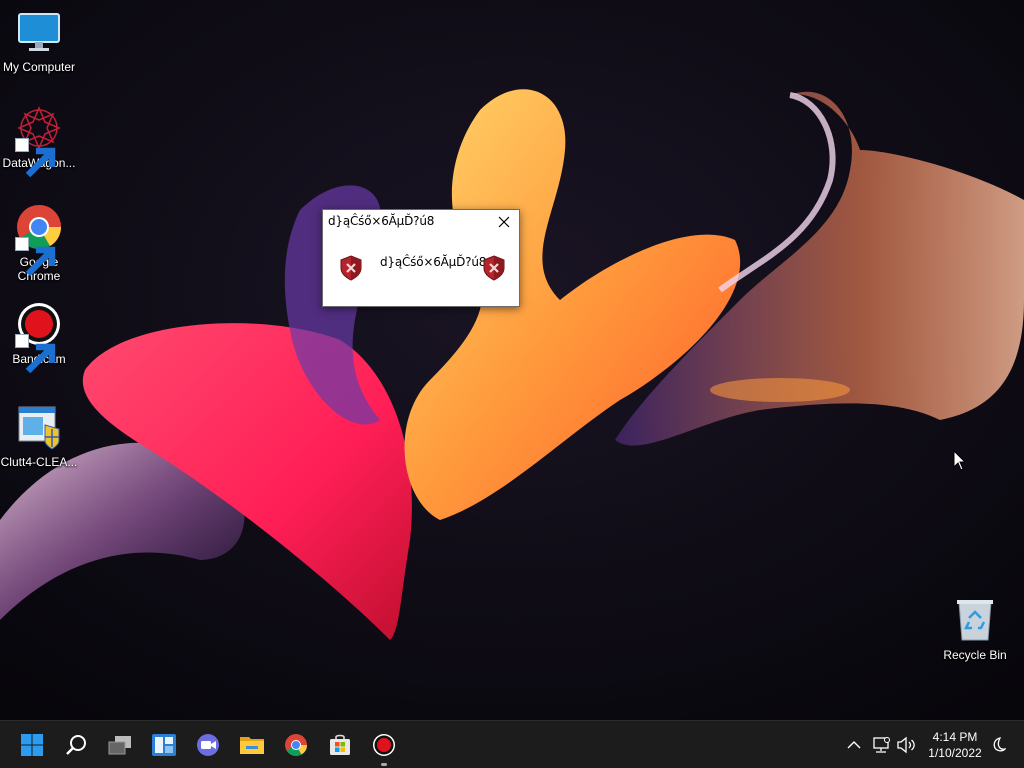 Image resolution: width=1024 pixels, height=768 pixels. I want to click on desktop-icon-recycle-bin: Recycle Bin, so click(975, 629).